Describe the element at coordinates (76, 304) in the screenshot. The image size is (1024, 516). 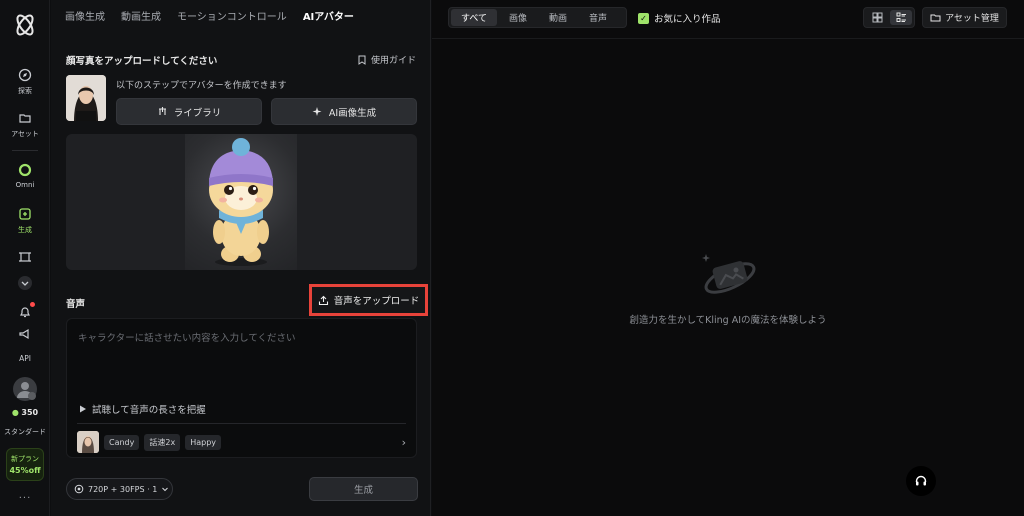
I see `audio-section-title: 音声` at that location.